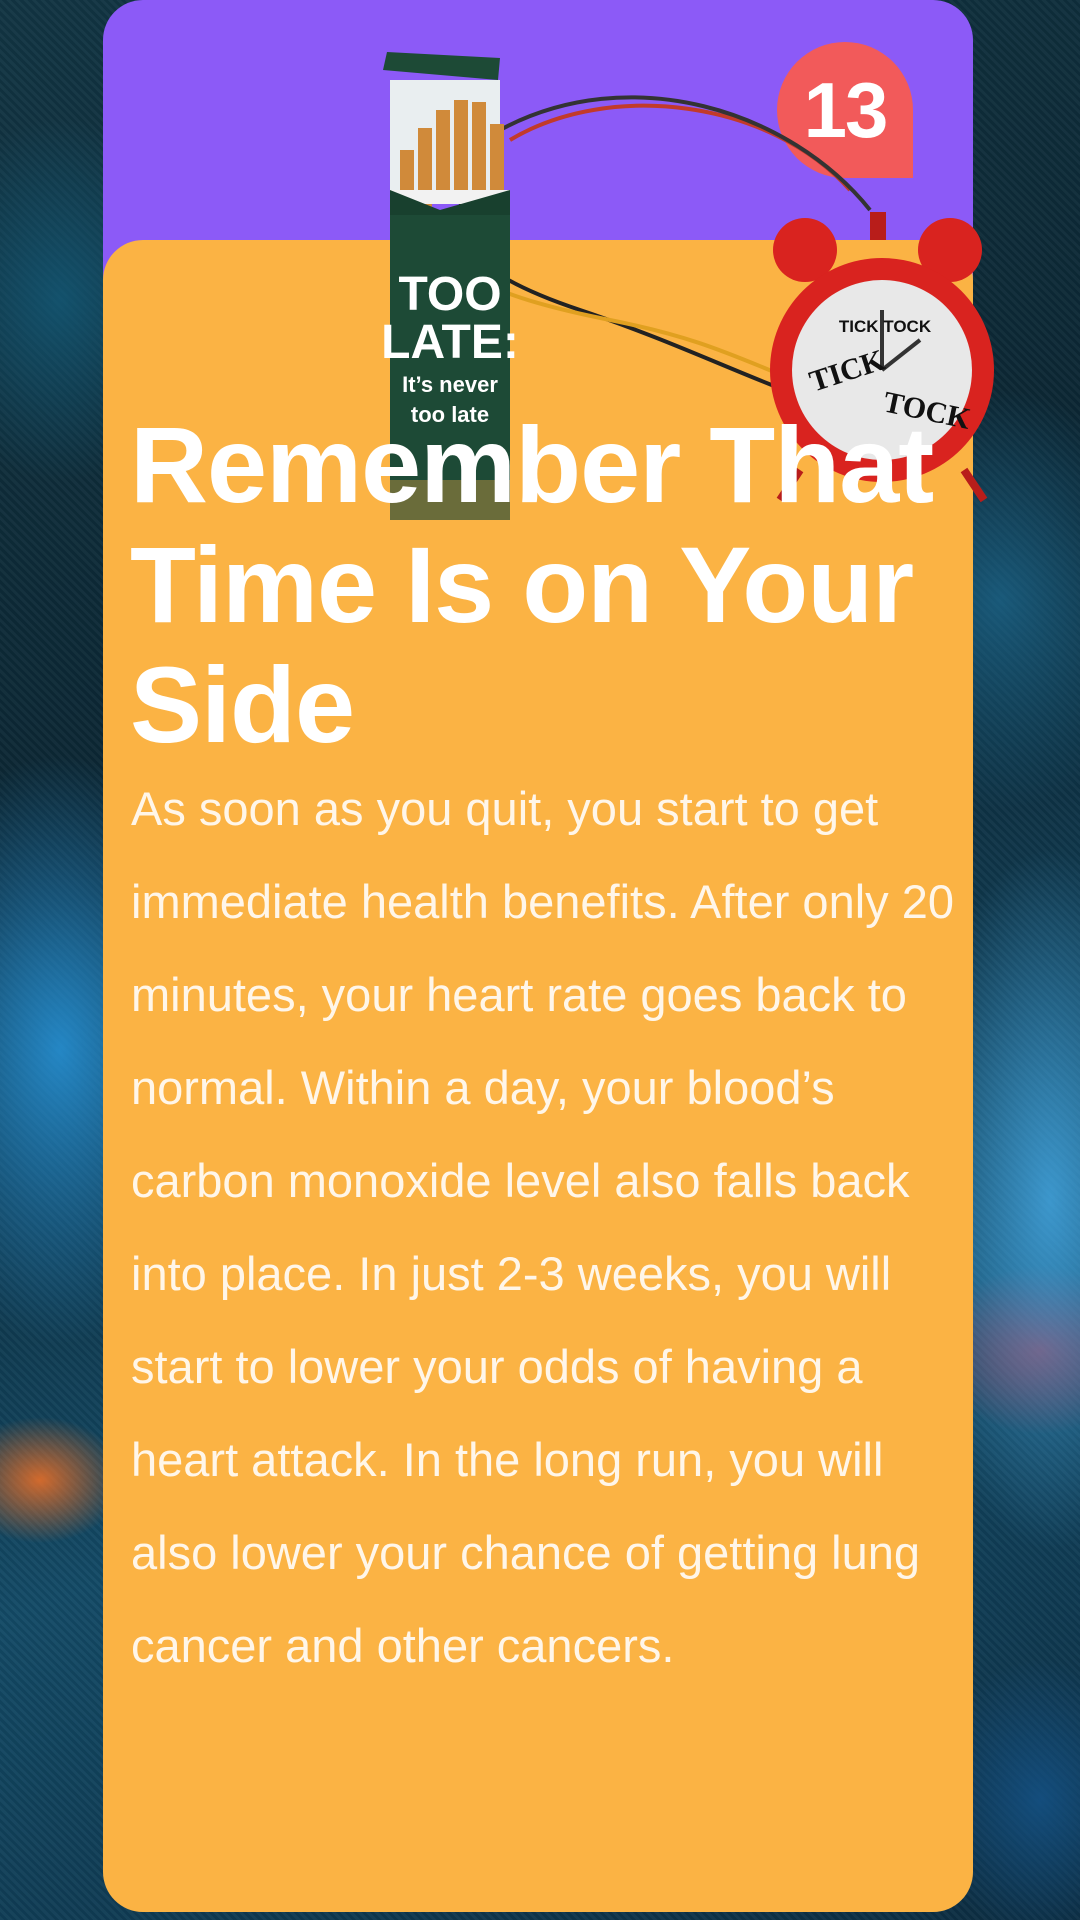  Describe the element at coordinates (685, 153) in the screenshot. I see `dark-wire-icon` at that location.